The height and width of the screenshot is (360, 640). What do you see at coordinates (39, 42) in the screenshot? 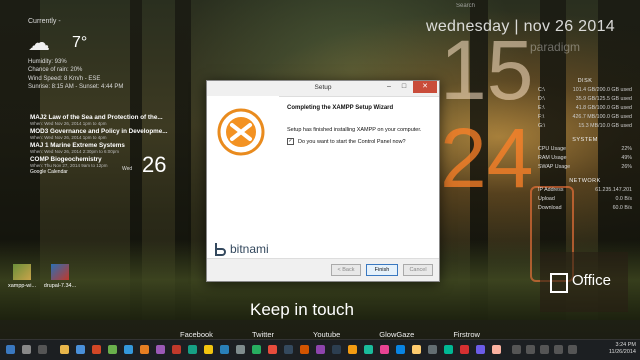
I see `cloud-rain-icon: ☁` at bounding box center [39, 42].